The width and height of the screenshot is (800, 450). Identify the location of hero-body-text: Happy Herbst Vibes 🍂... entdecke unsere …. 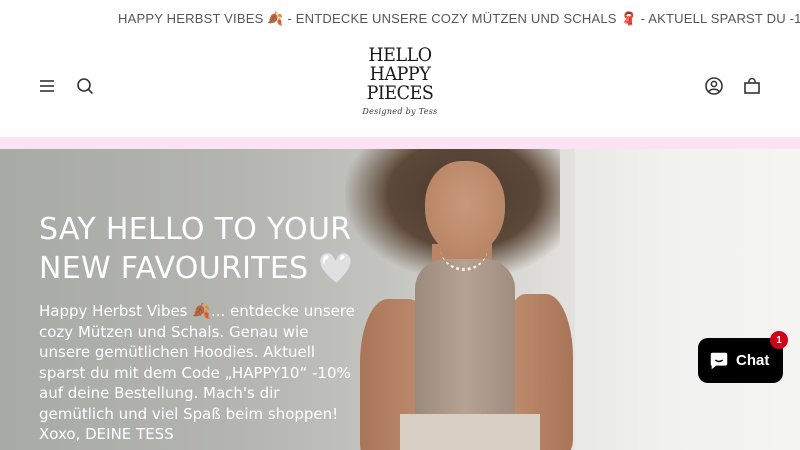
(197, 372).